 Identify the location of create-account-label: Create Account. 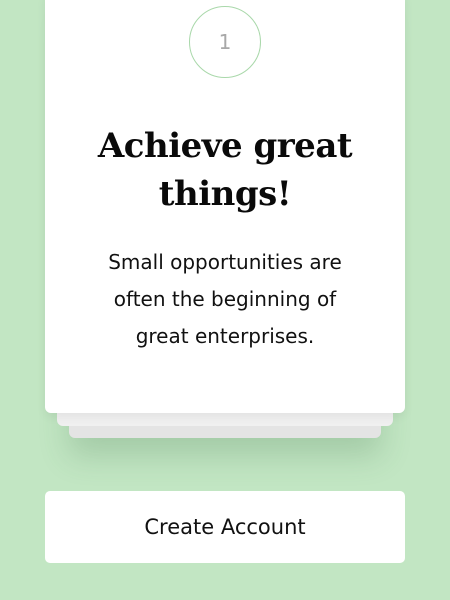
(225, 527).